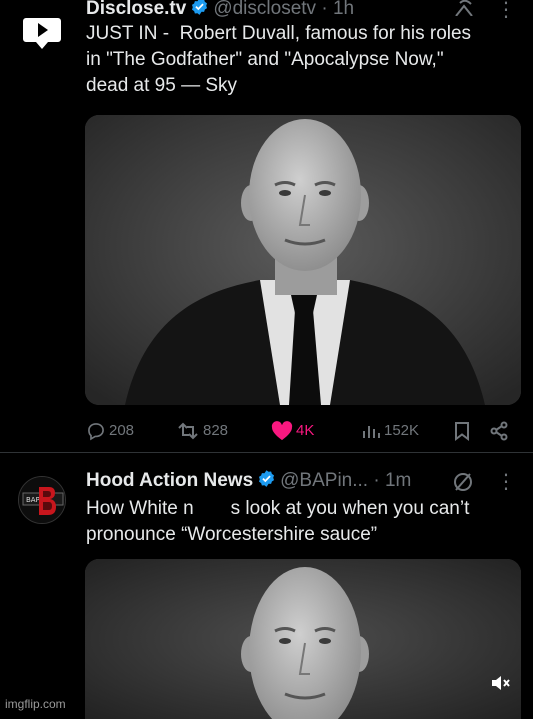 Image resolution: width=533 pixels, height=719 pixels. I want to click on views-count: 152K, so click(402, 430).